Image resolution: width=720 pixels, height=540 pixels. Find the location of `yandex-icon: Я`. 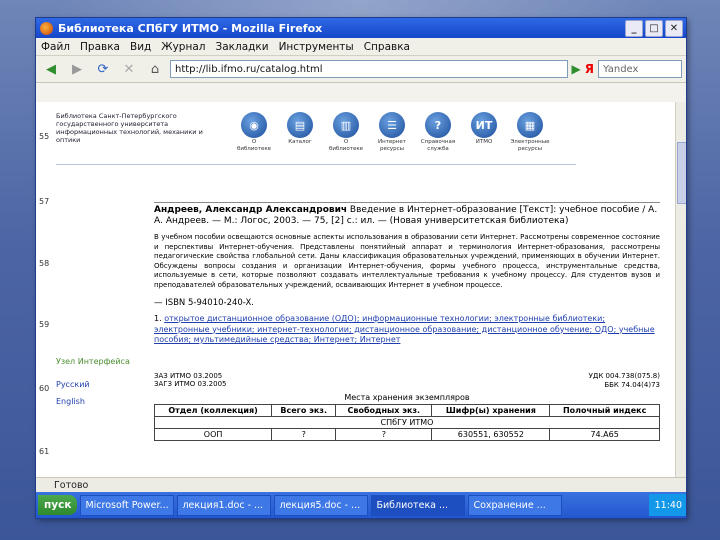

yandex-icon: Я is located at coordinates (589, 69).